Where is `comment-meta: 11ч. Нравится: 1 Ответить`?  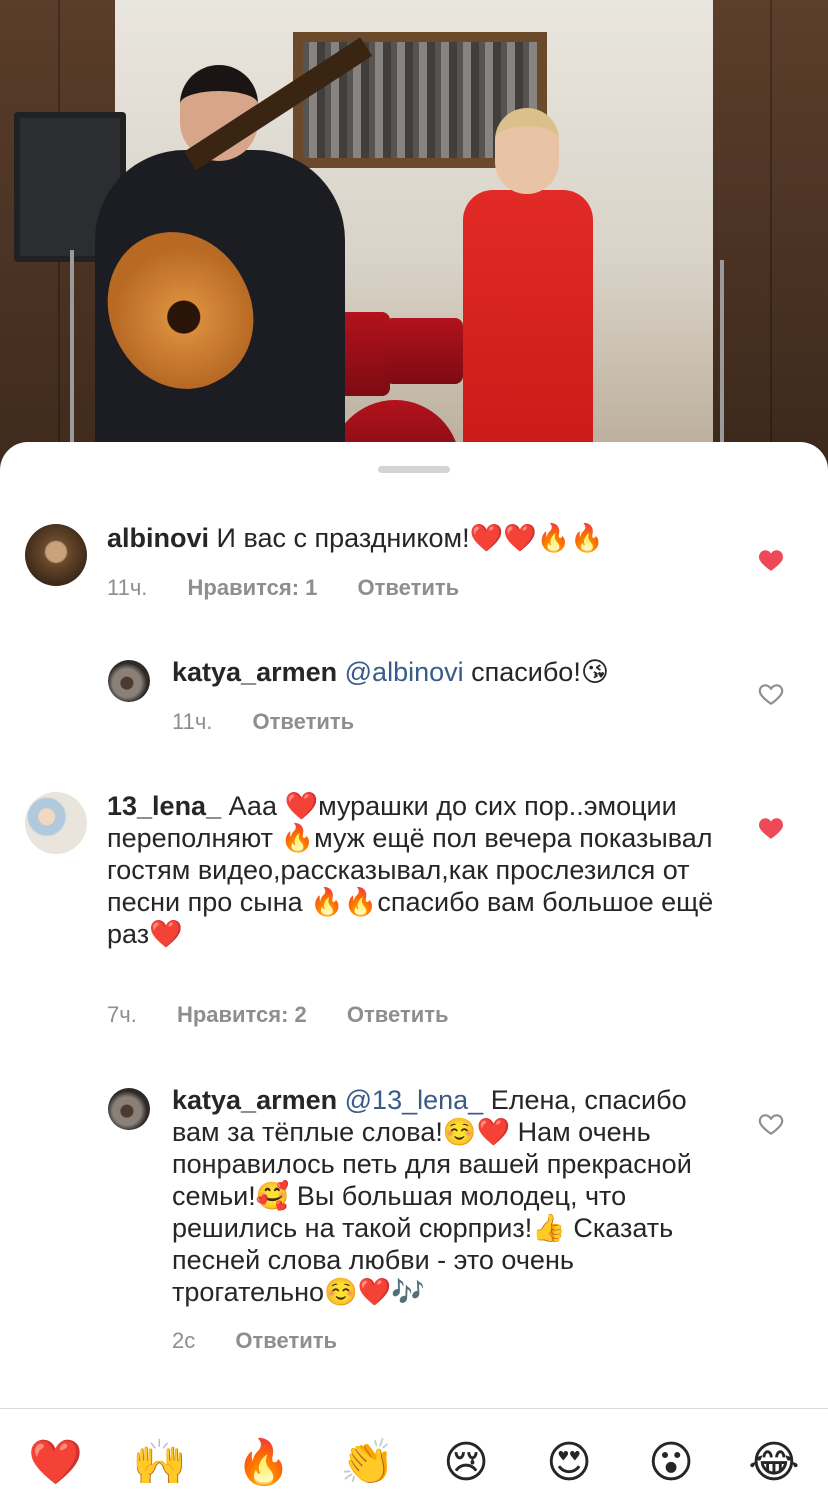
comment-meta: 11ч. Нравится: 1 Ответить is located at coordinates (300, 588).